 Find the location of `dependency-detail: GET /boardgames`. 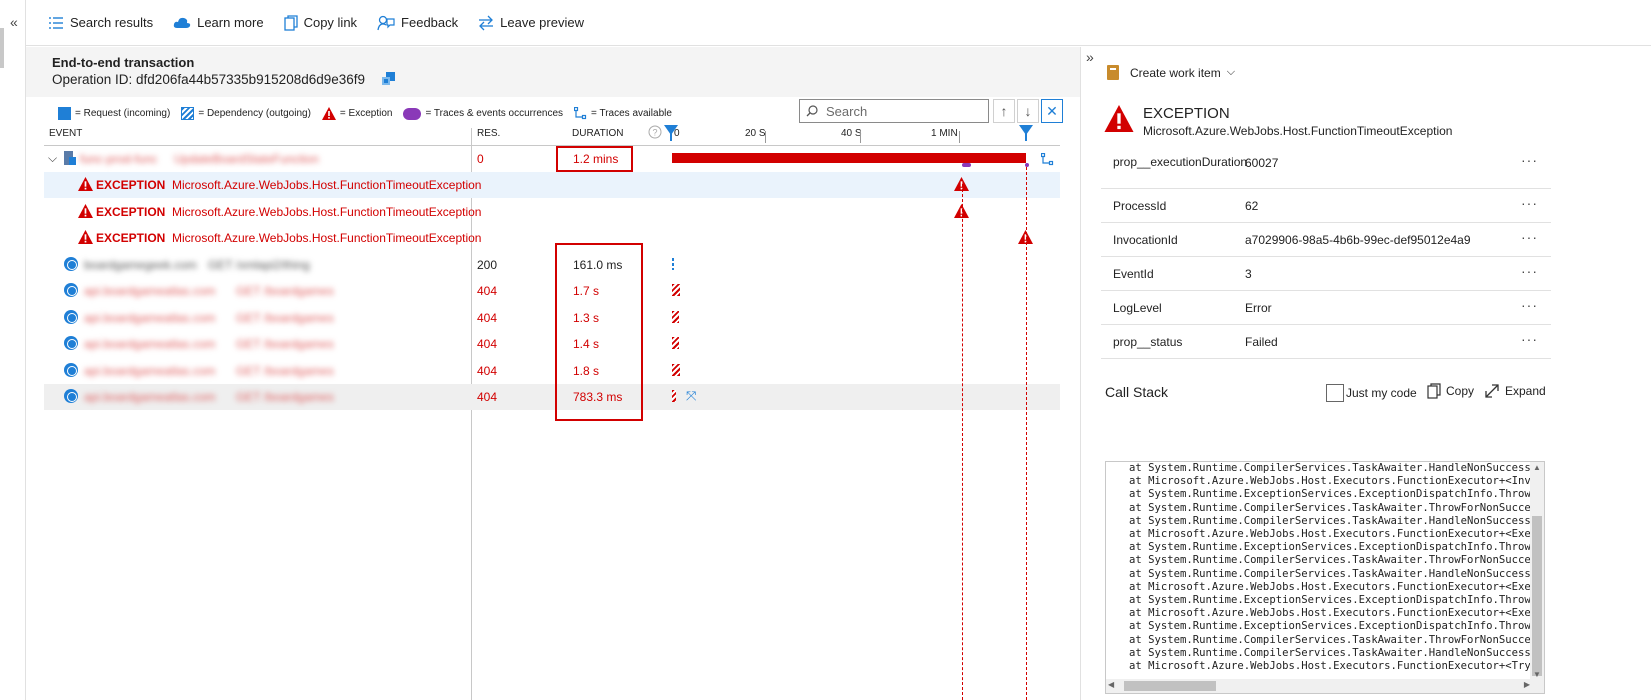

dependency-detail: GET /boardgames is located at coordinates (285, 318).